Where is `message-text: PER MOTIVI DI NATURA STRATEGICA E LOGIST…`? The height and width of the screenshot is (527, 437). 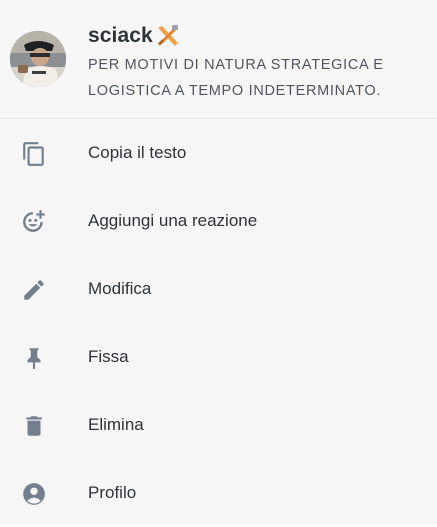 message-text: PER MOTIVI DI NATURA STRATEGICA E LOGIST… is located at coordinates (236, 78).